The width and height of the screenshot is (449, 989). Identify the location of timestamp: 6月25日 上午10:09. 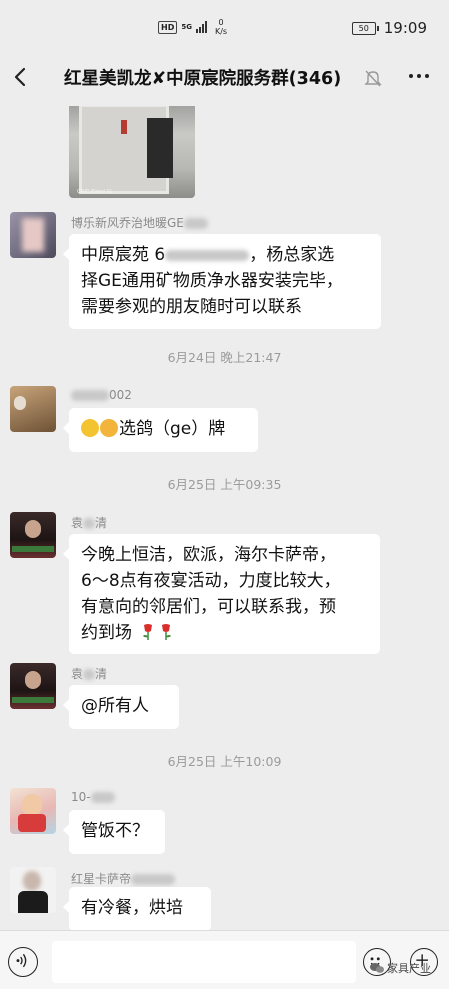
(224, 761).